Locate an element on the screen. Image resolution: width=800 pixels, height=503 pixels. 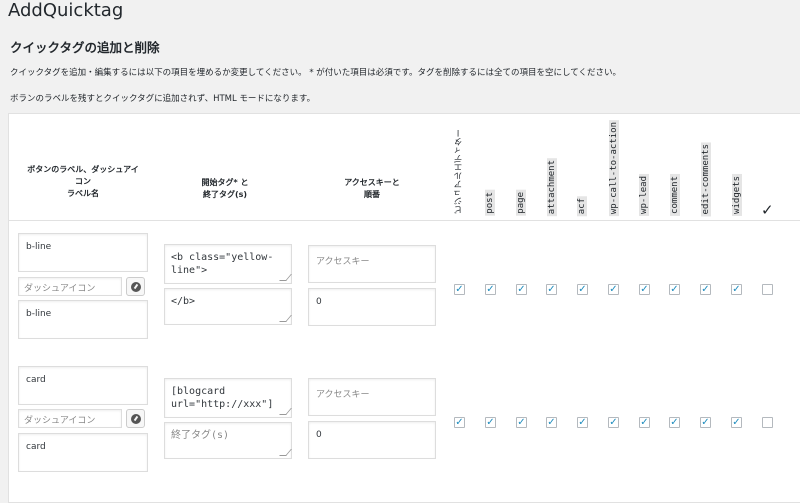
select-all-checkmark-icon: ✓ is located at coordinates (767, 210).